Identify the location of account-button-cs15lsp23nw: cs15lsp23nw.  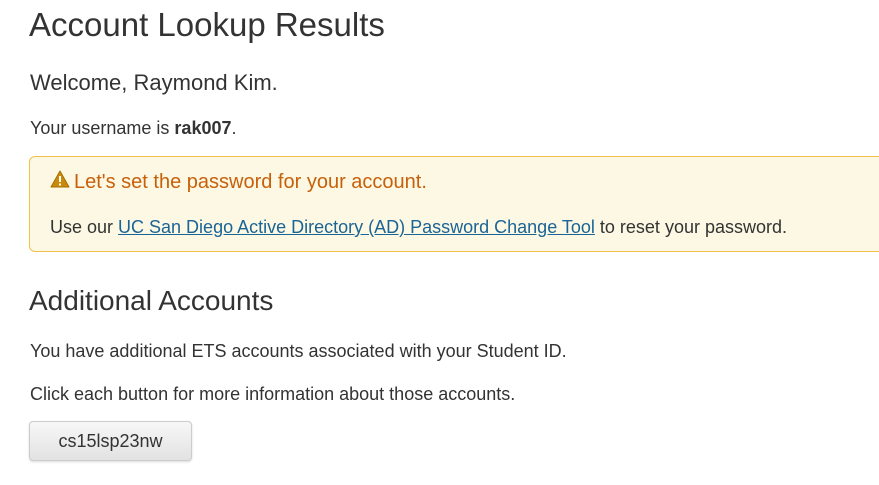
(110, 441).